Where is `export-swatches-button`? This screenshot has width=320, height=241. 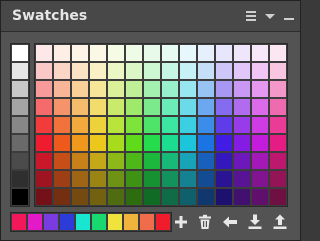 export-swatches-button is located at coordinates (280, 222).